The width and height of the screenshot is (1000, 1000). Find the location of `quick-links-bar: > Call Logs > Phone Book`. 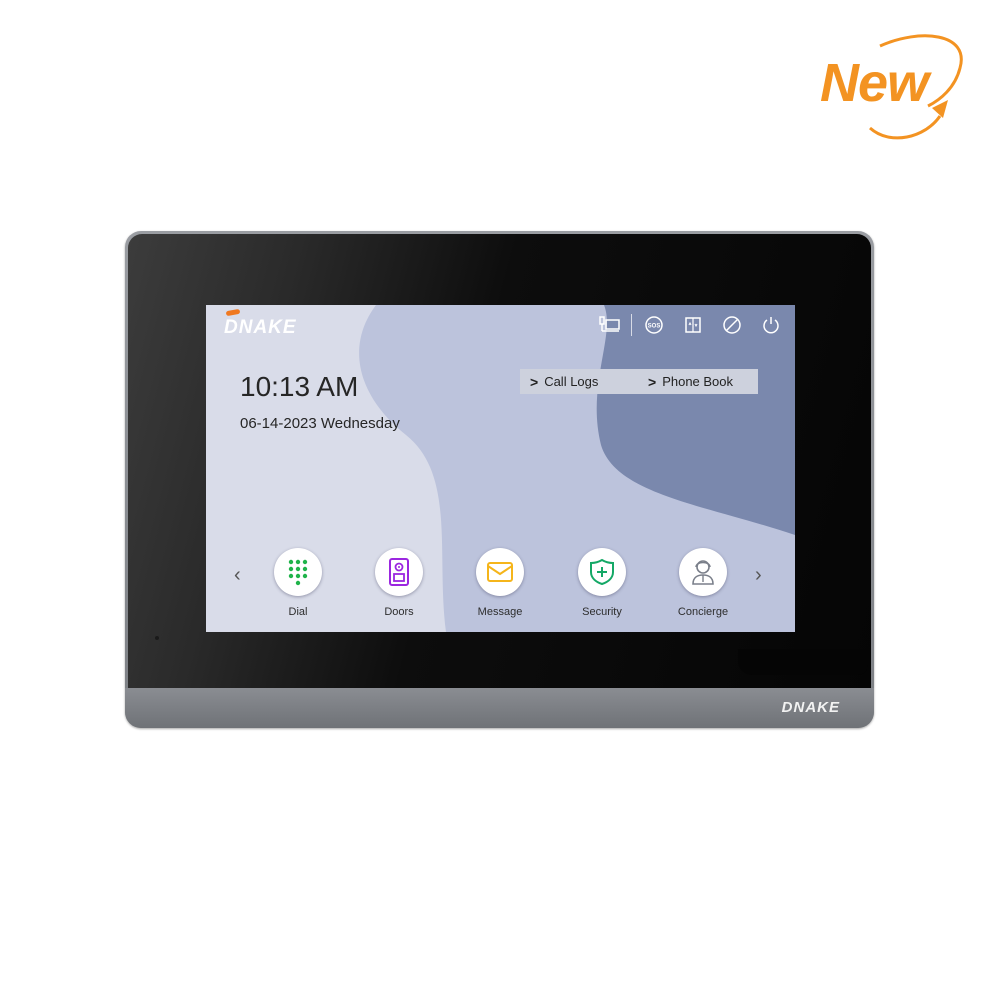

quick-links-bar: > Call Logs > Phone Book is located at coordinates (639, 381).